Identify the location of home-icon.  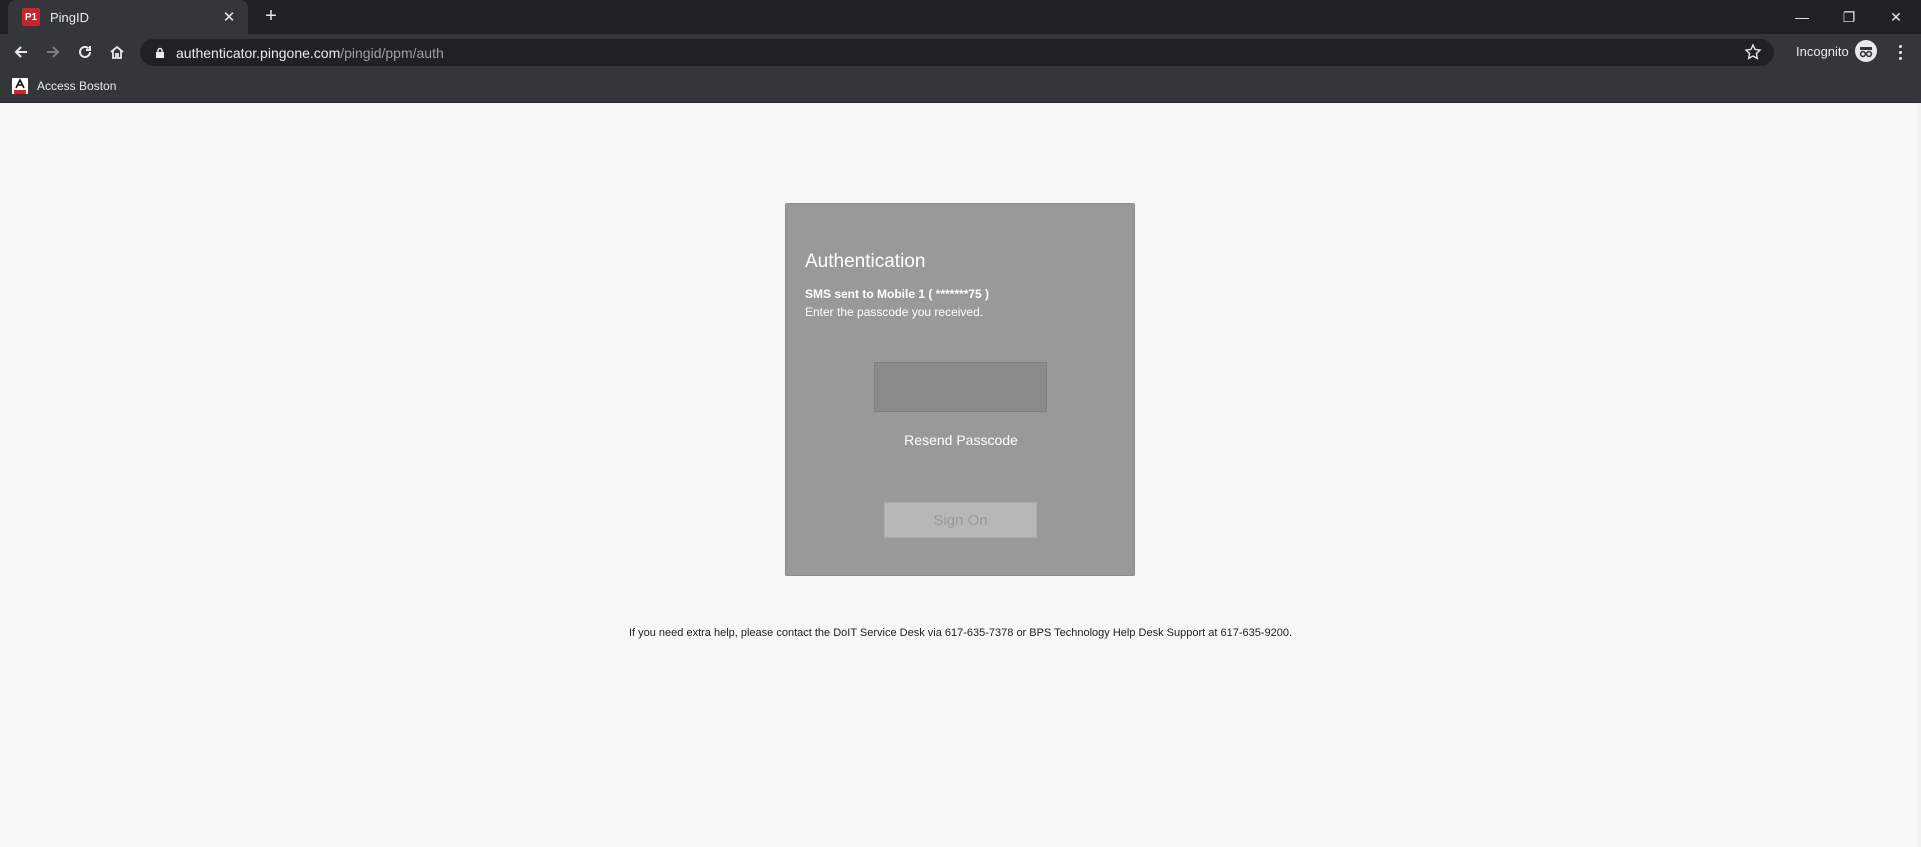
(117, 52).